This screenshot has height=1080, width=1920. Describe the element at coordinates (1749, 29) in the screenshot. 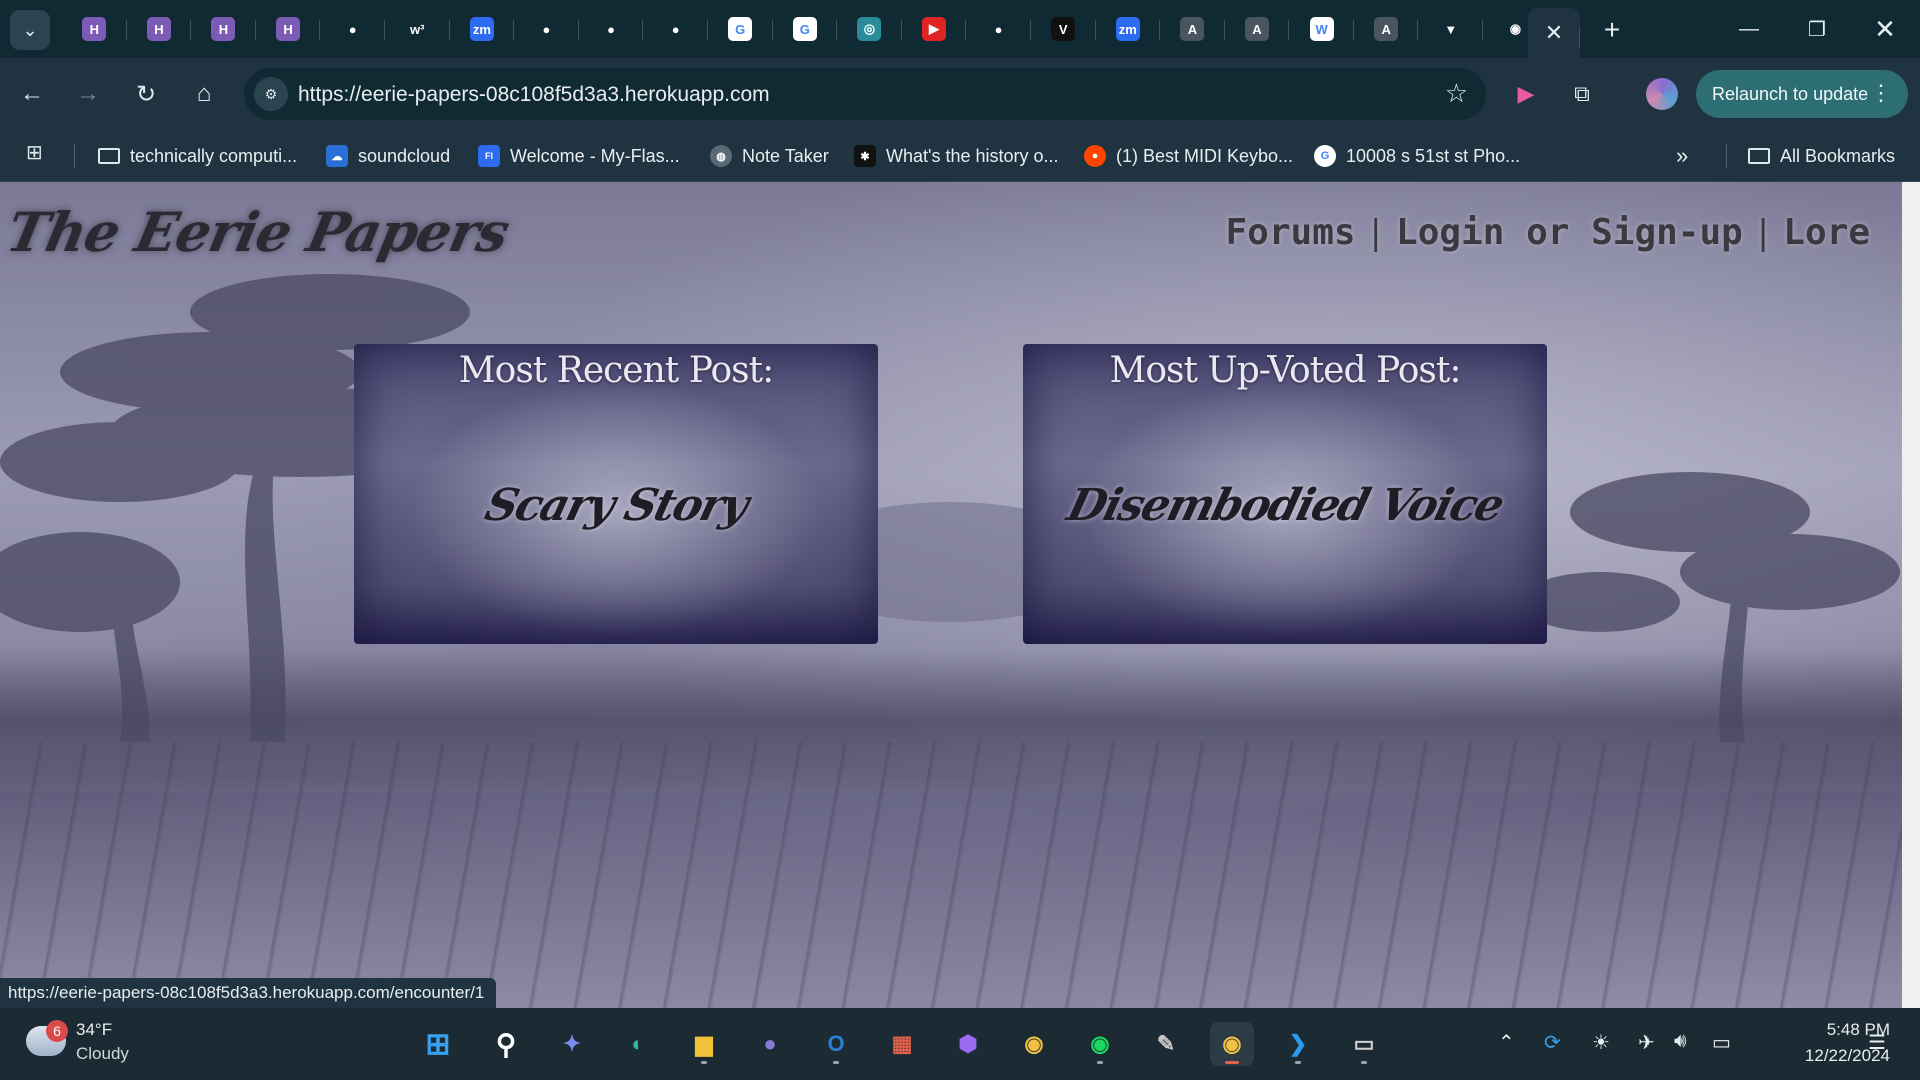

I see `minimize-button: —` at that location.